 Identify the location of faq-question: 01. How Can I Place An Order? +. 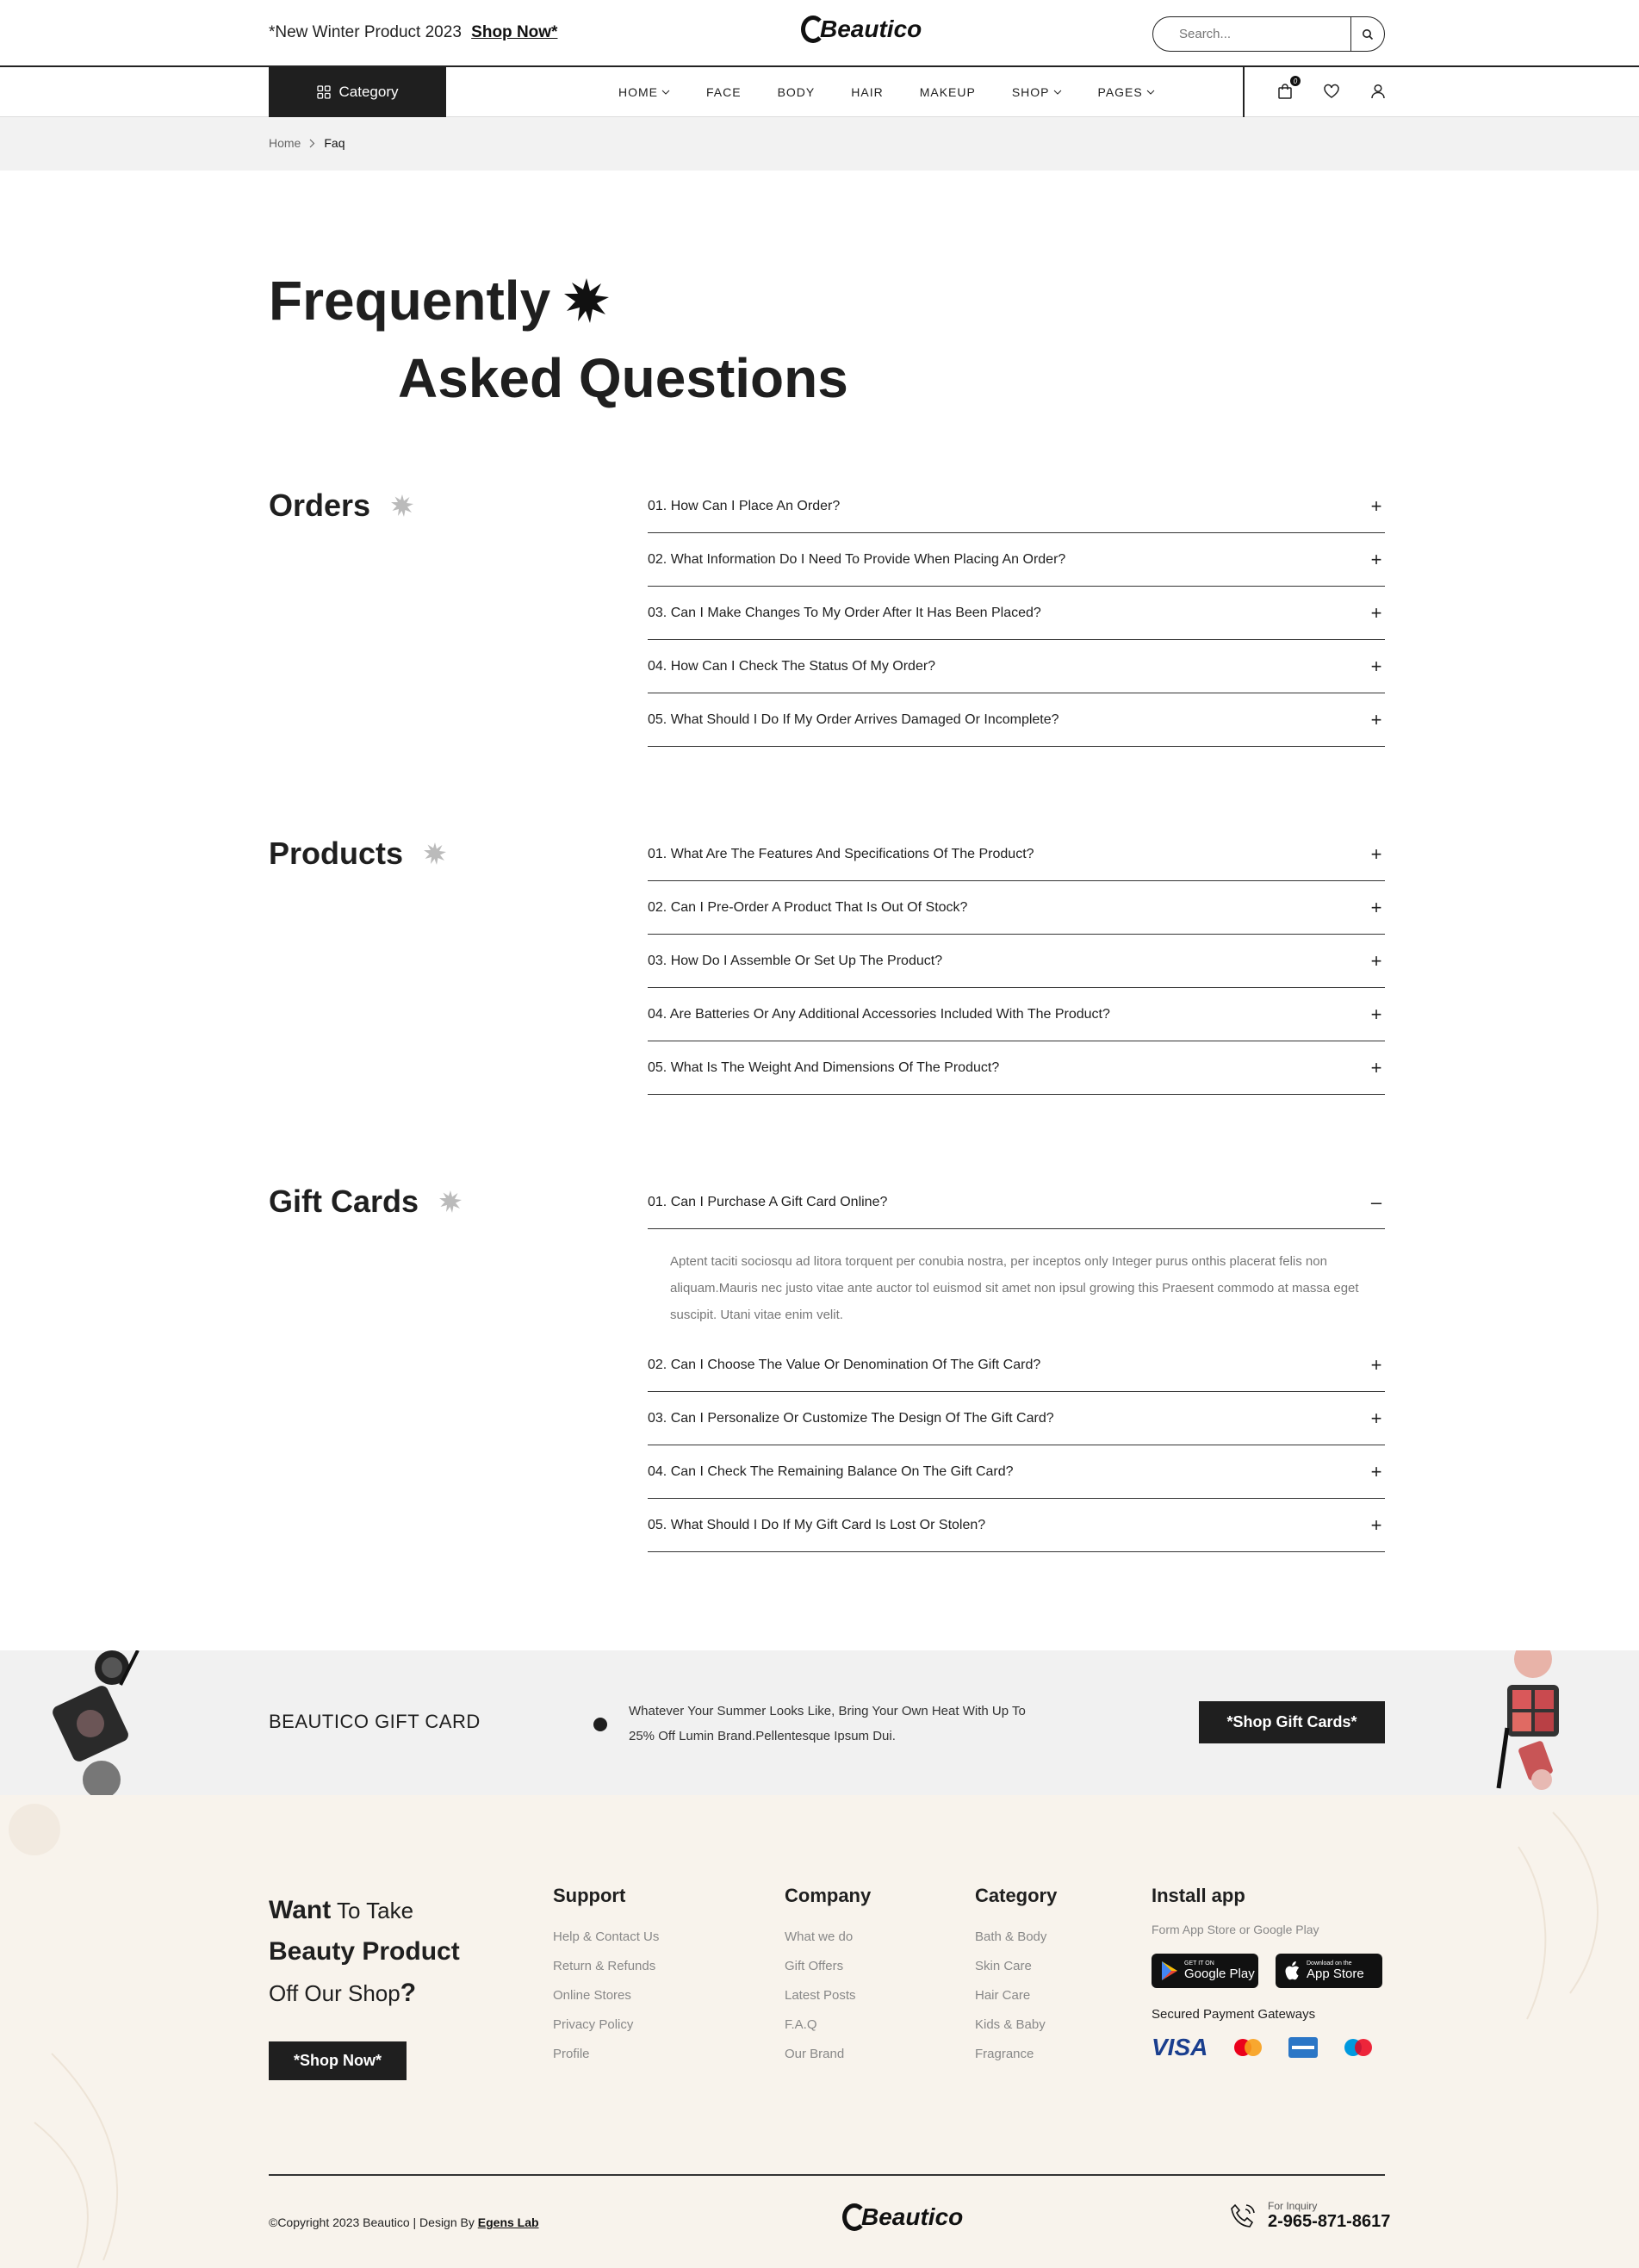
(1016, 506).